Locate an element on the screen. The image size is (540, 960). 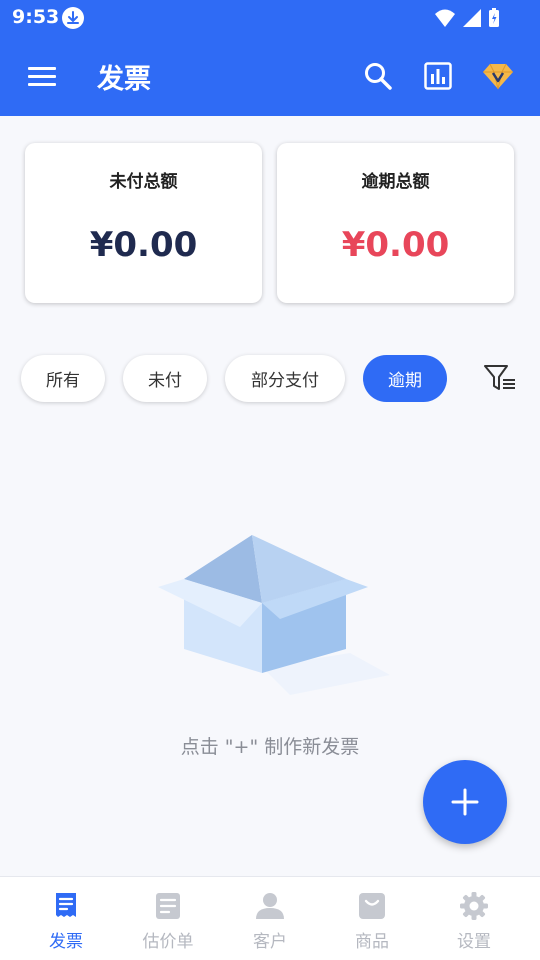
status-bar: 9:53 is located at coordinates (270, 18).